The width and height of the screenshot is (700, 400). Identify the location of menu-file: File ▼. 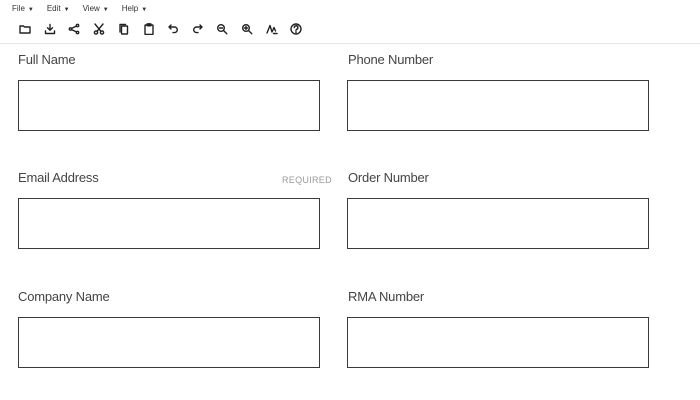
(23, 9).